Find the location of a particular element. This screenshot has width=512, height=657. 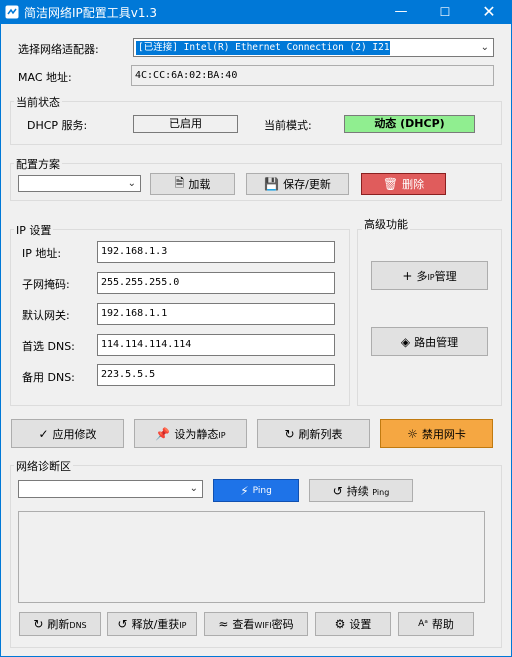

set-static-button: 📌 设为静态IP is located at coordinates (190, 433).